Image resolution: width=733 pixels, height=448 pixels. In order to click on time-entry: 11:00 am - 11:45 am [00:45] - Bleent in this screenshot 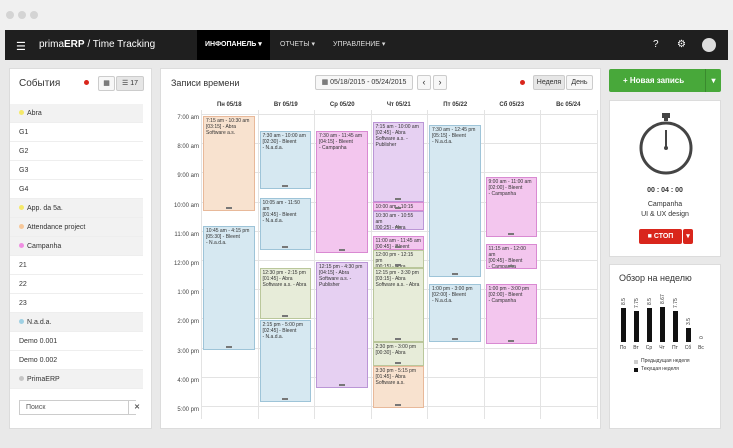, I will do `click(398, 243)`.